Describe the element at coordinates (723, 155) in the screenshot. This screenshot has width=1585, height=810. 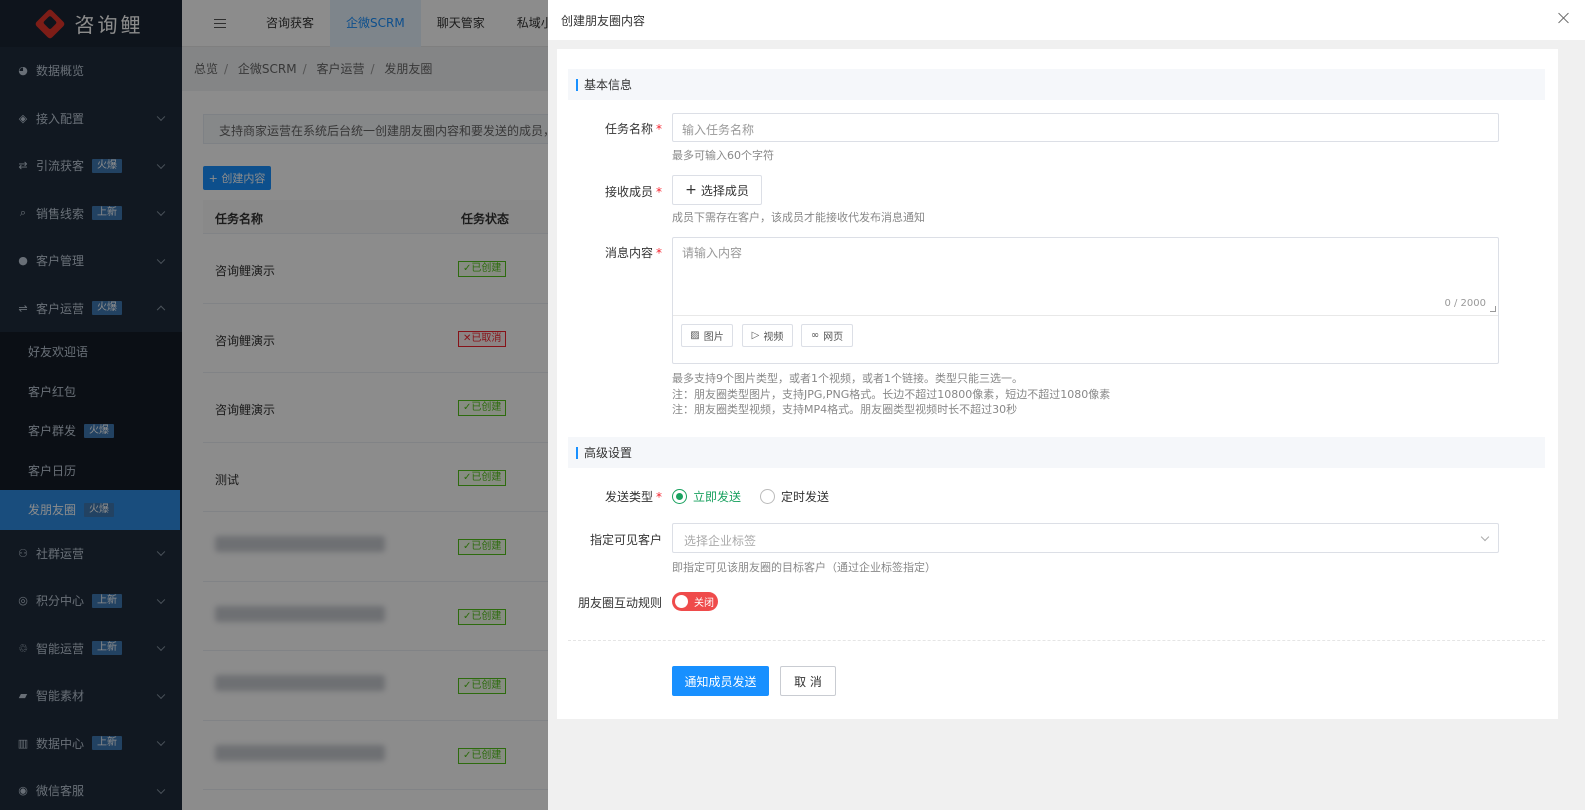
I see `task-name-hint: 最多可输入60个字符` at that location.